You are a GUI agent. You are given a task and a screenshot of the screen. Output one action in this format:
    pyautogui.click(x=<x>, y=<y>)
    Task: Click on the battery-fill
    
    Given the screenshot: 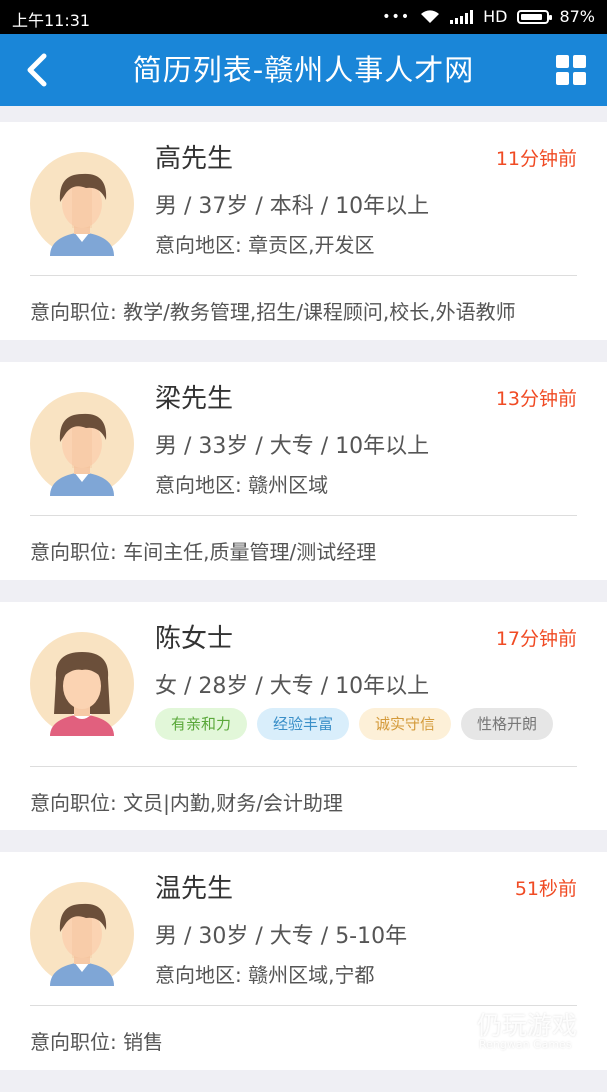 What is the action you would take?
    pyautogui.click(x=531, y=17)
    